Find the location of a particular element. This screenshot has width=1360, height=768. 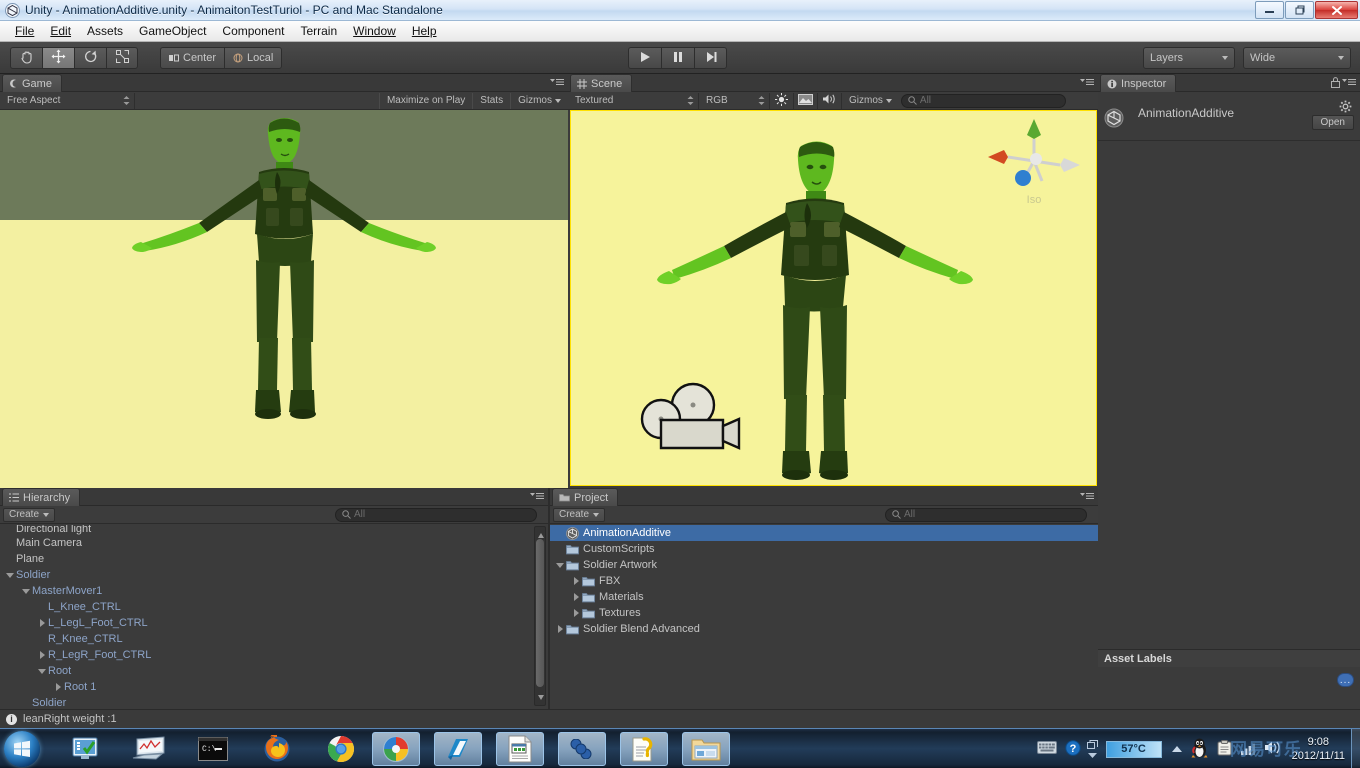

layout-dropdown: Wide is located at coordinates (1297, 58).